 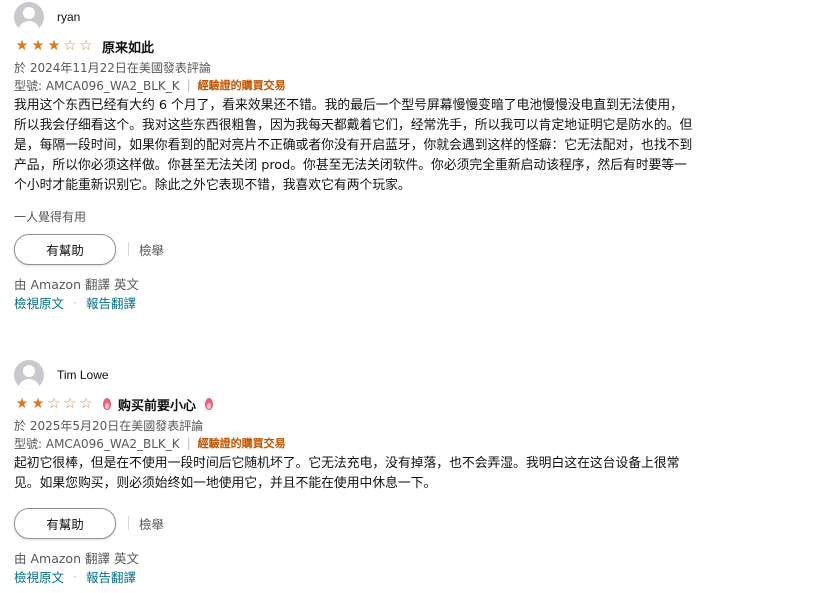 What do you see at coordinates (50, 217) in the screenshot?
I see `helpful-count: 一人覺得有用` at bounding box center [50, 217].